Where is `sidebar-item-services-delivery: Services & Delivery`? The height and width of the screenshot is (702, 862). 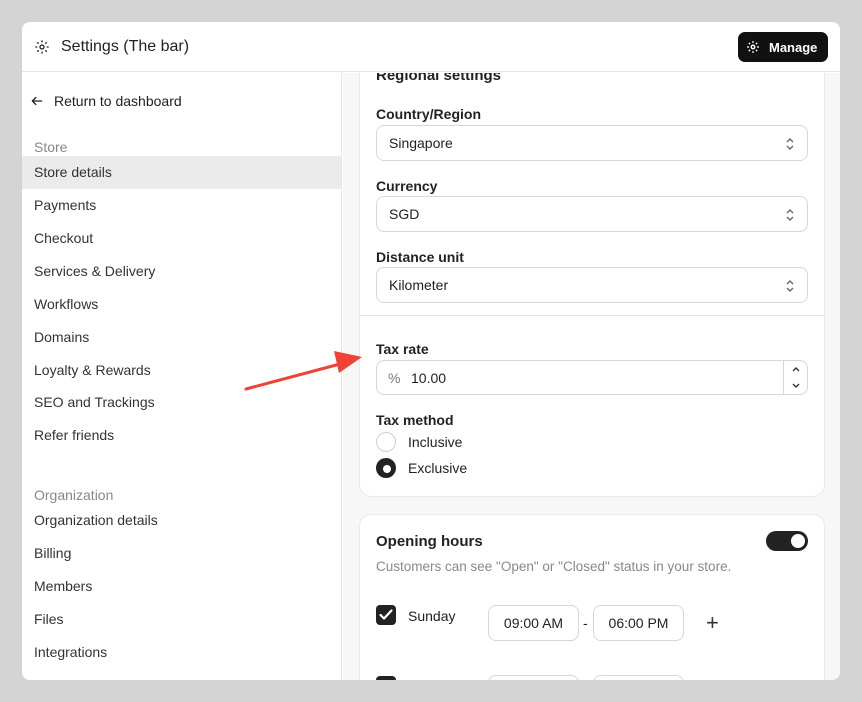
sidebar-item-services-delivery: Services & Delivery is located at coordinates (181, 271).